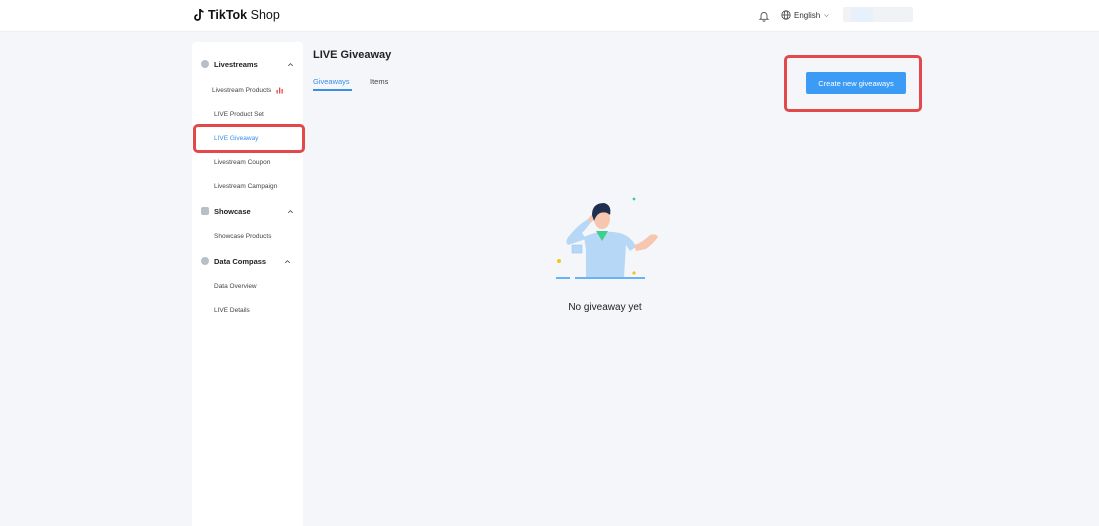 The height and width of the screenshot is (526, 1099). I want to click on top-bar: TikTok Shop English, so click(549, 16).